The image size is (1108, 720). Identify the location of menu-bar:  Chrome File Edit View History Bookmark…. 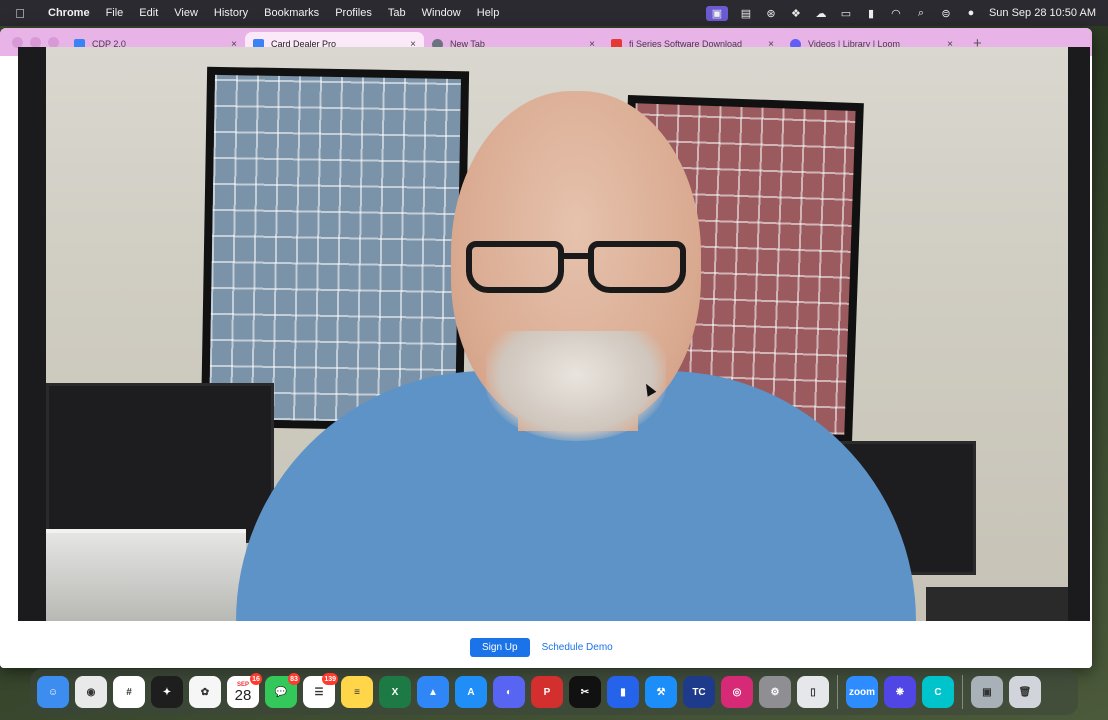
(554, 13).